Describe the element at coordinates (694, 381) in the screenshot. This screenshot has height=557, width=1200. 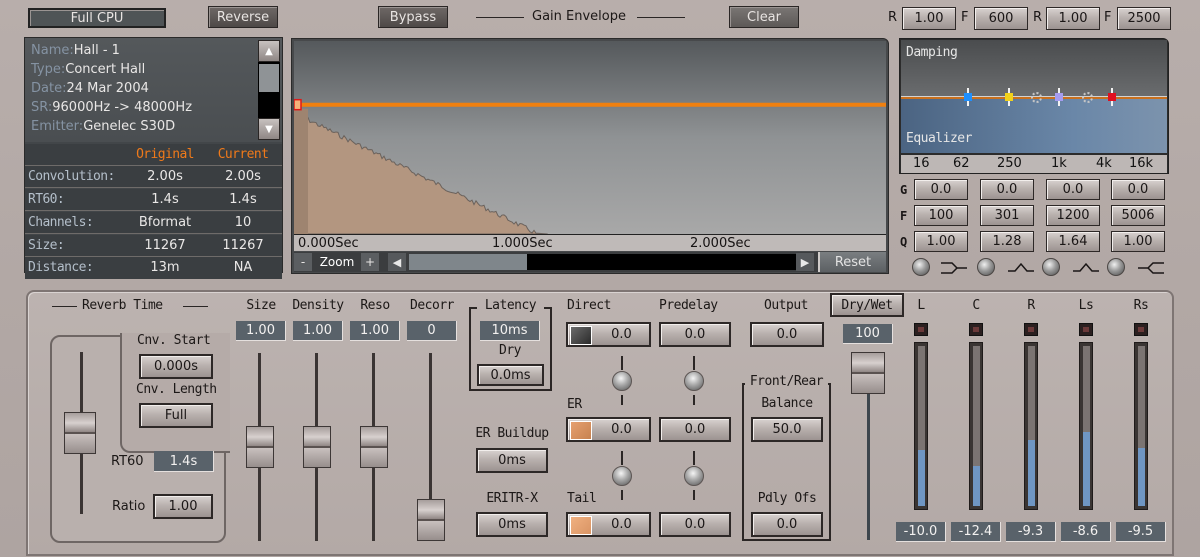
I see `predelay-link-toggle` at that location.